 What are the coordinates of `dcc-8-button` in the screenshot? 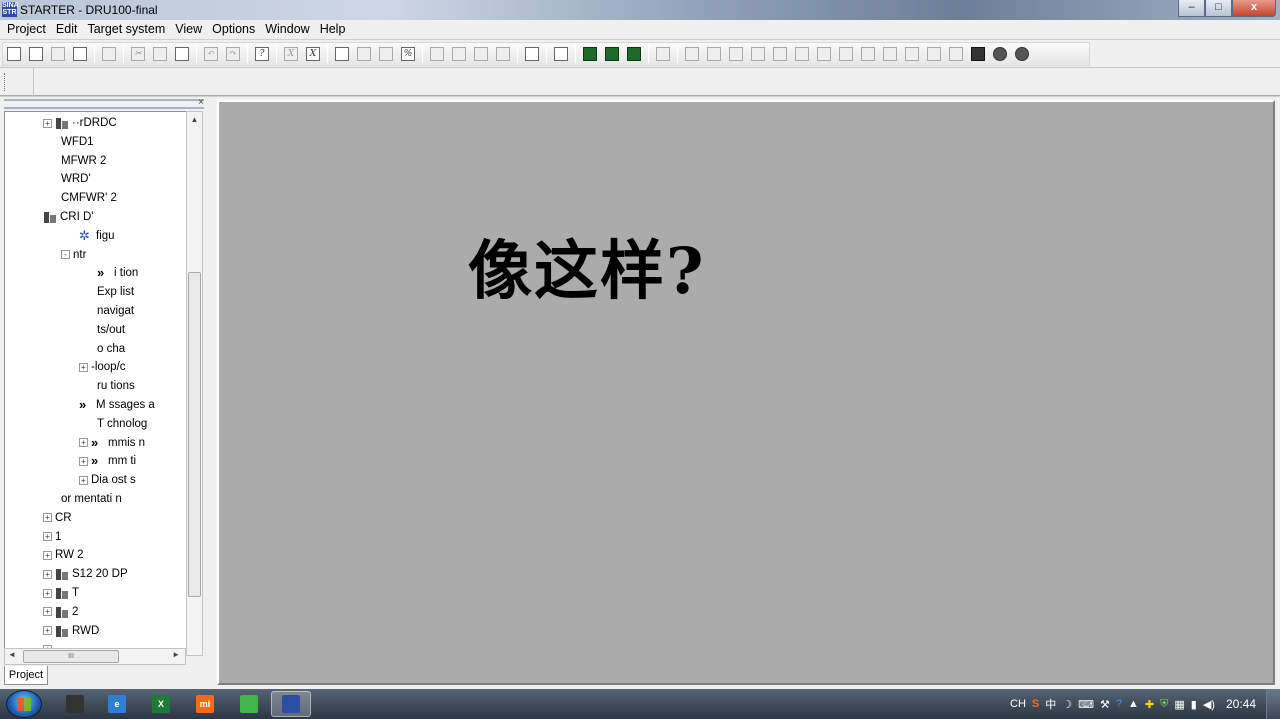 It's located at (846, 54).